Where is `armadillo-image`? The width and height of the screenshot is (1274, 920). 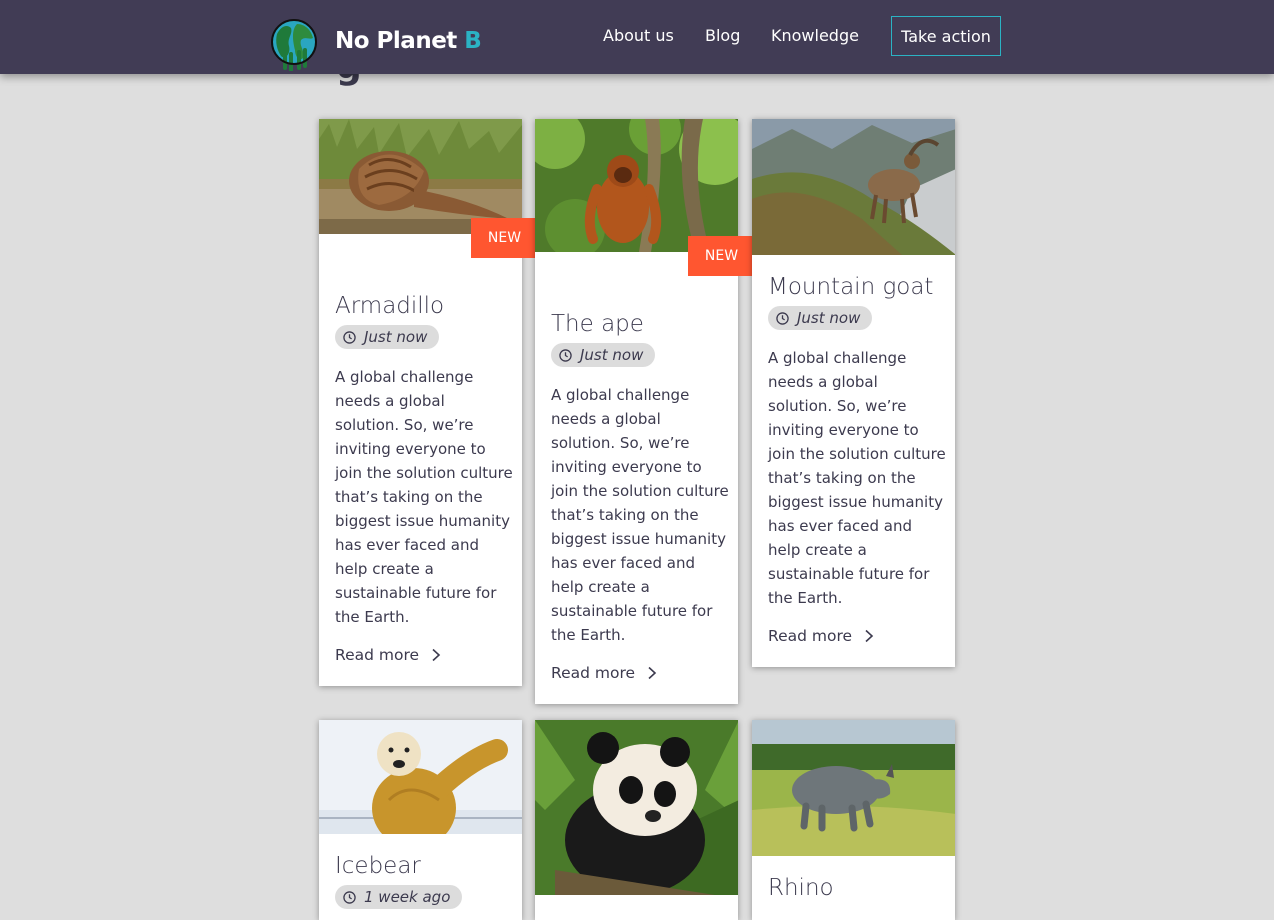
armadillo-image is located at coordinates (420, 176).